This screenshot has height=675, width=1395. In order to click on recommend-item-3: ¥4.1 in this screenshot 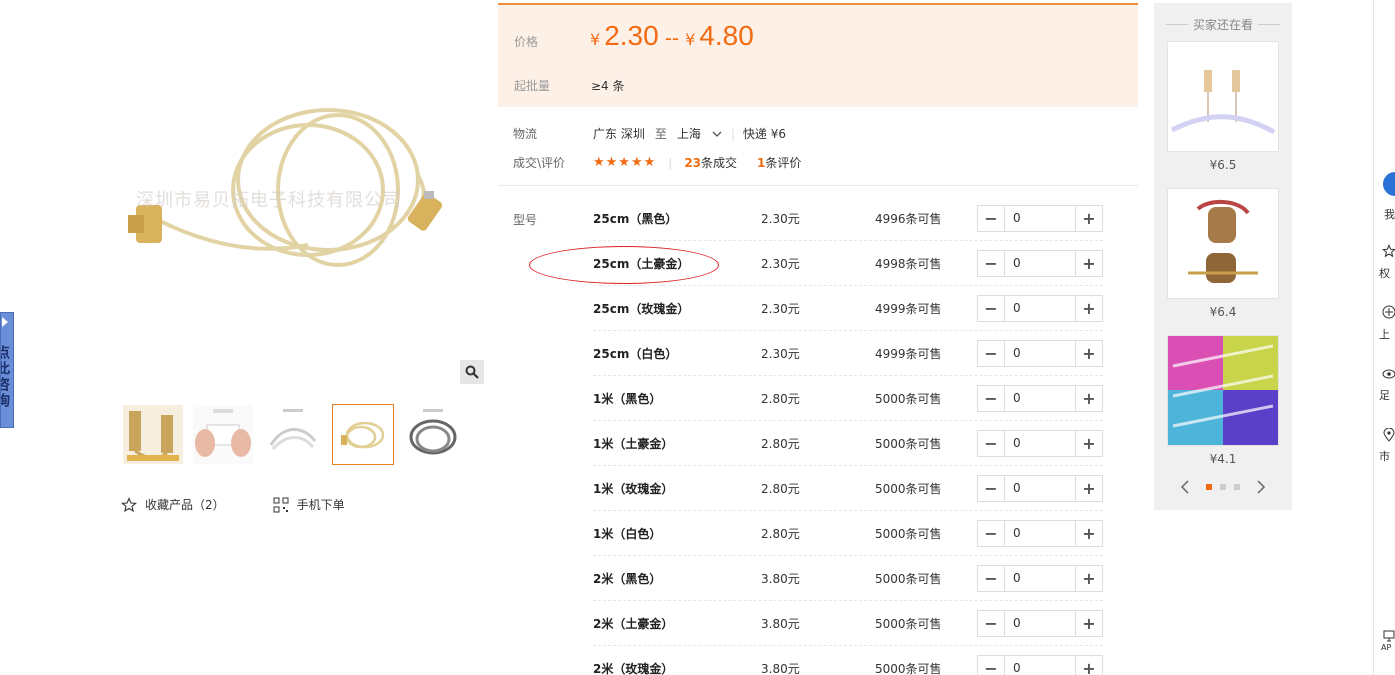, I will do `click(1223, 400)`.